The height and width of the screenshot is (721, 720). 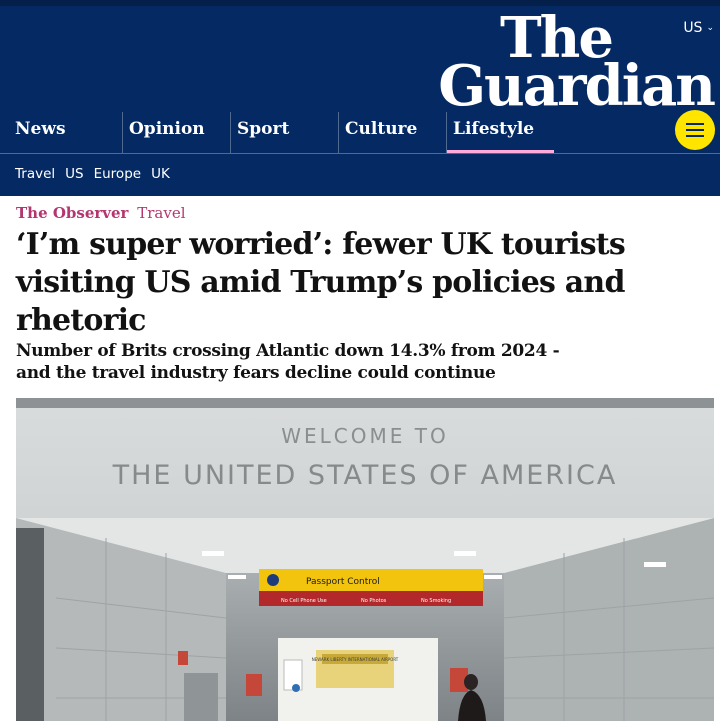 I want to click on pillar-culture-label: Culture, so click(x=381, y=129).